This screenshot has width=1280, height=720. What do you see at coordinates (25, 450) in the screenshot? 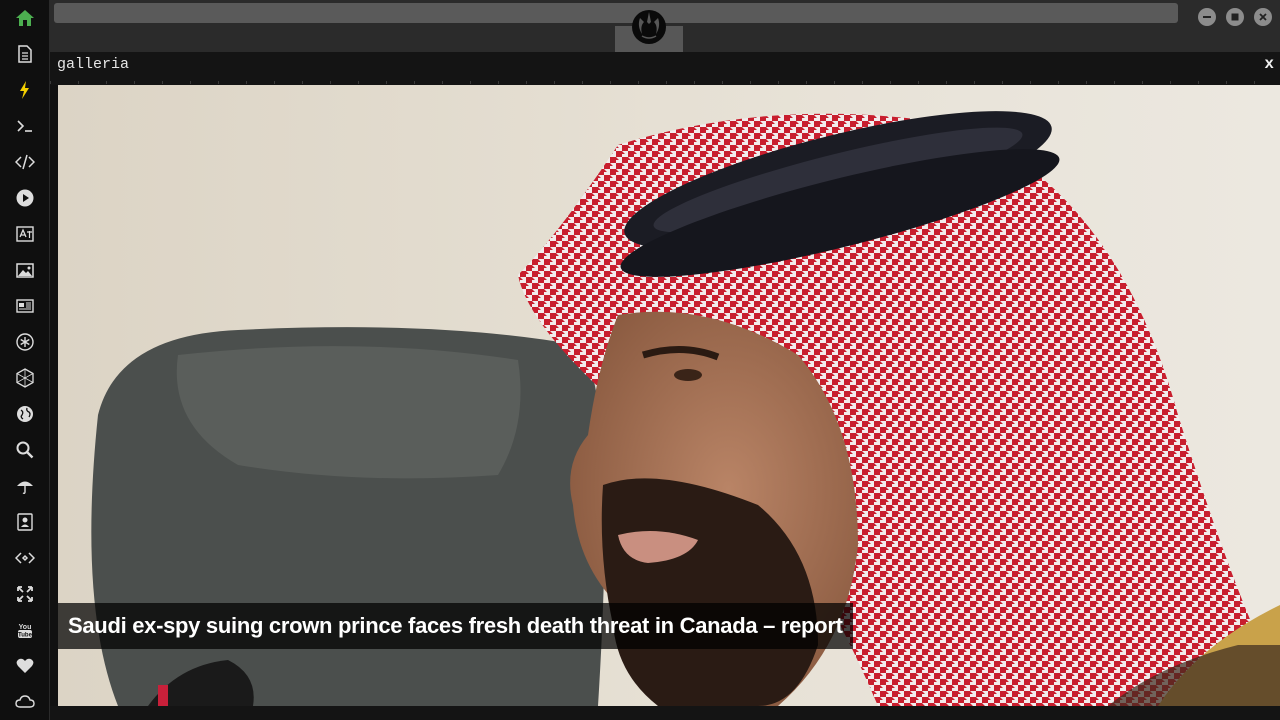
I see `search-icon` at bounding box center [25, 450].